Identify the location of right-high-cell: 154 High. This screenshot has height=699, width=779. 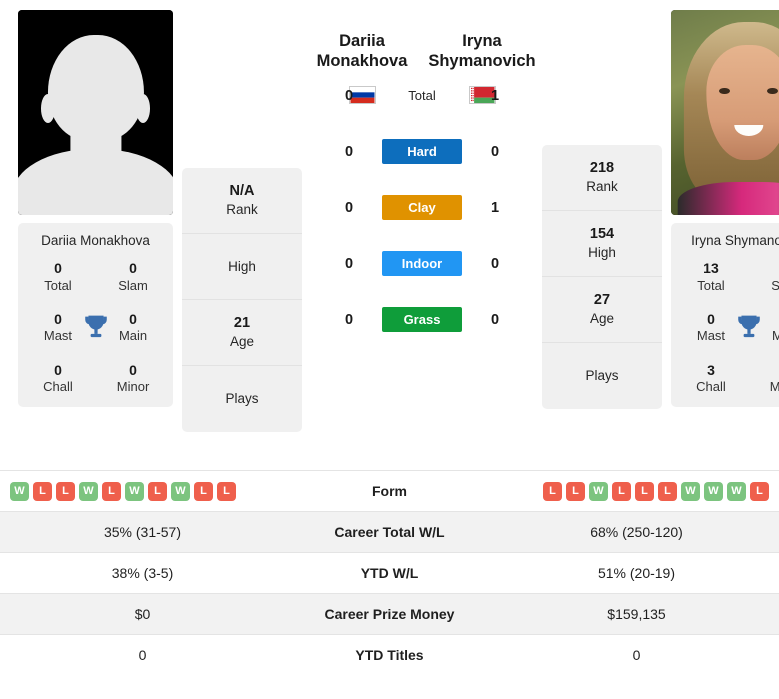
(602, 244).